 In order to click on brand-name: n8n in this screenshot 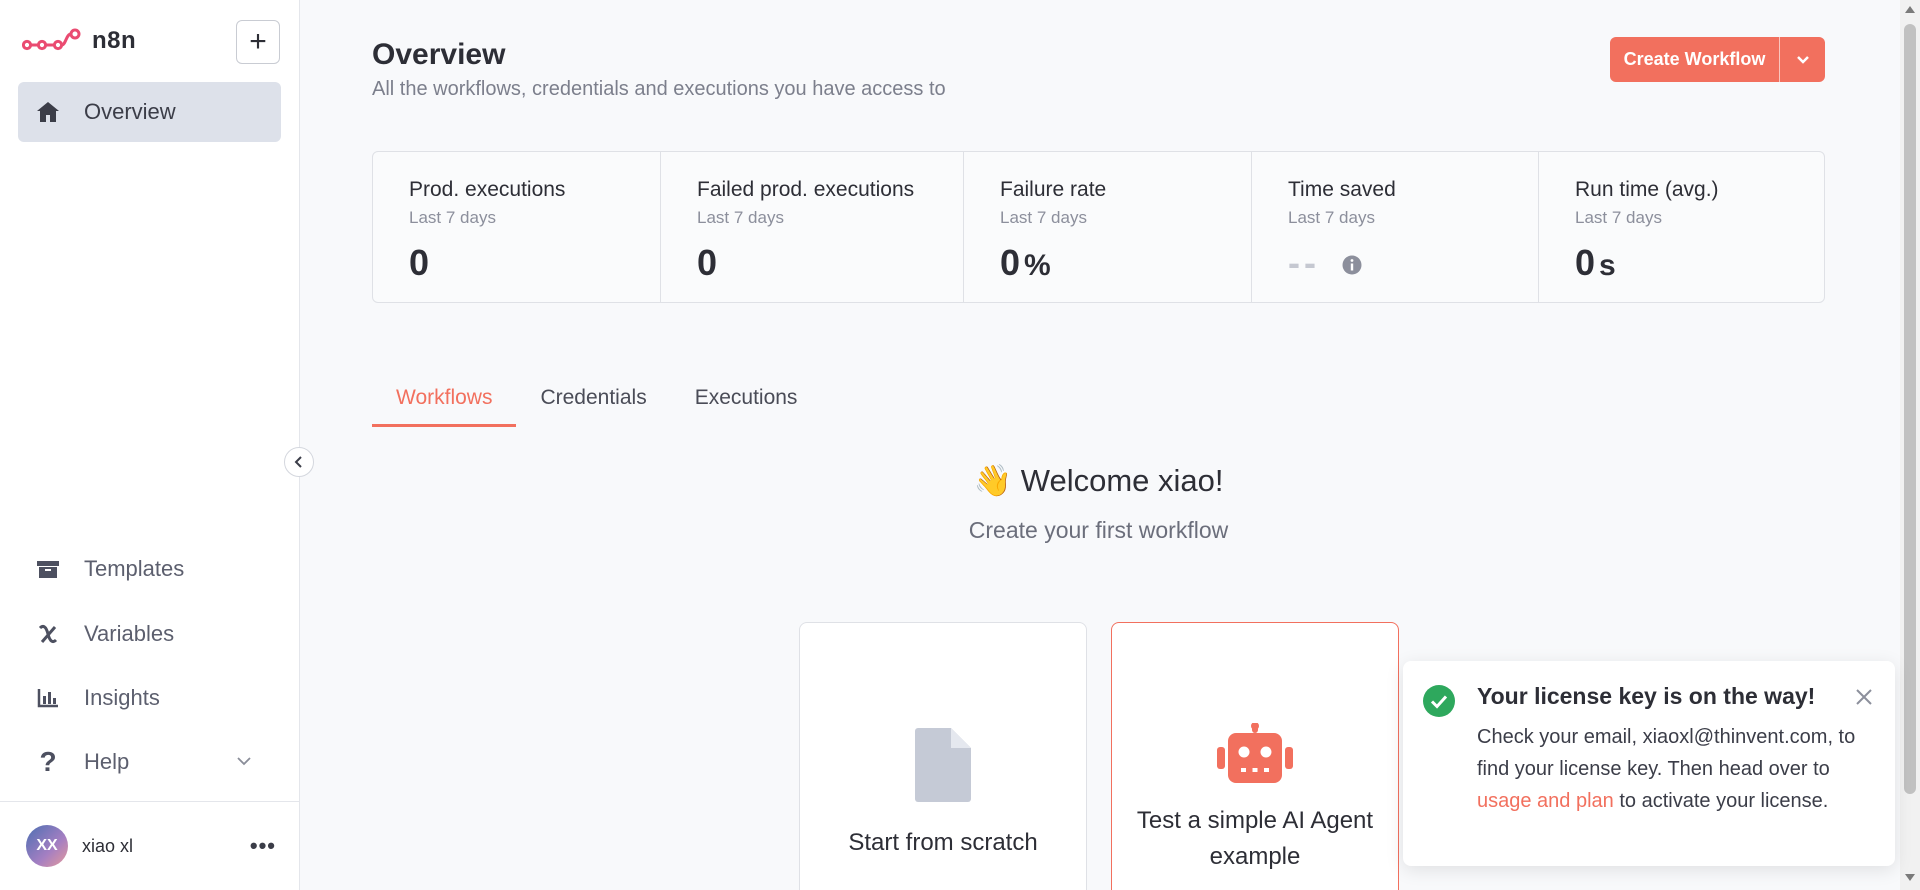, I will do `click(114, 40)`.